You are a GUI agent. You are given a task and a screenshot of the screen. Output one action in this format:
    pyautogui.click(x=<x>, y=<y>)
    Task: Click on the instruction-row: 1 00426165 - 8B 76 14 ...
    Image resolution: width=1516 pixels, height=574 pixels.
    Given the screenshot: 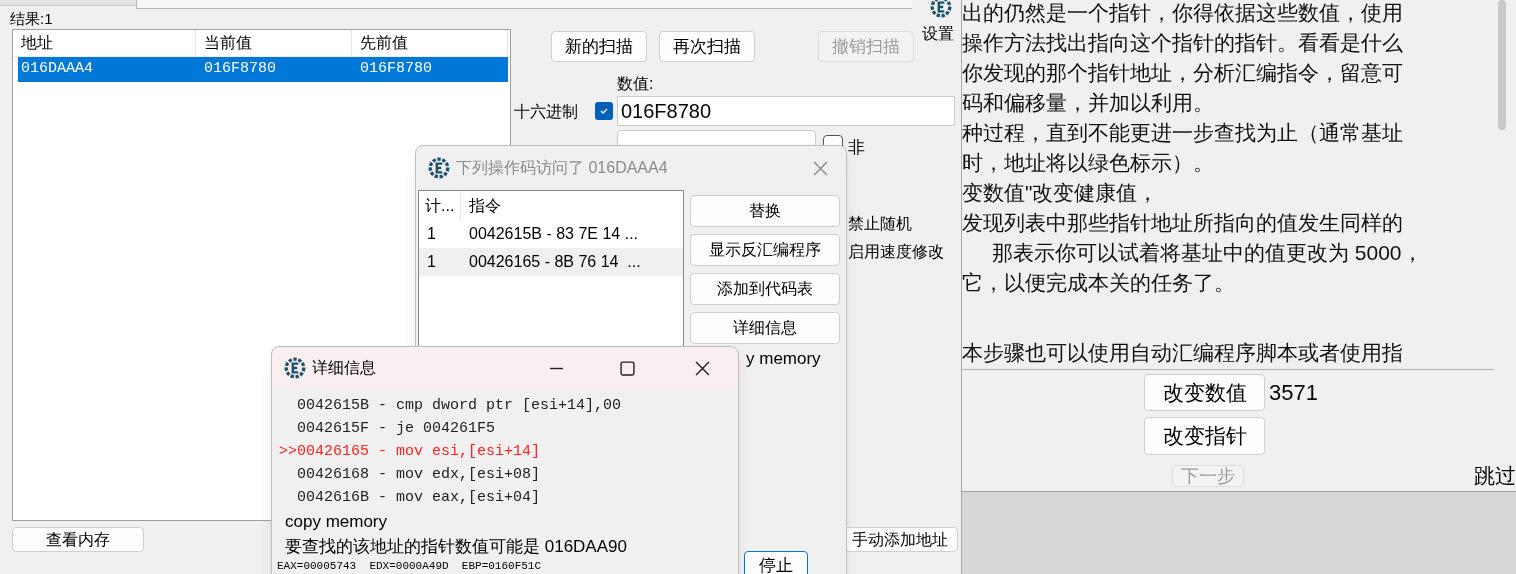 What is the action you would take?
    pyautogui.click(x=551, y=262)
    